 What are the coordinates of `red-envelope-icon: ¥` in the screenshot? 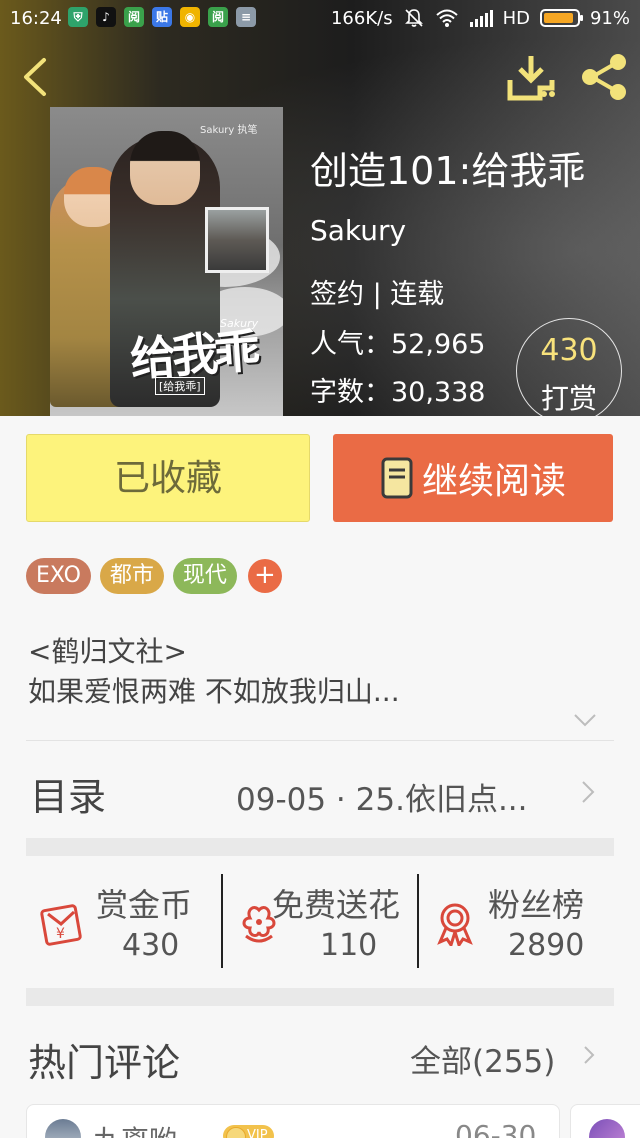 It's located at (61, 925).